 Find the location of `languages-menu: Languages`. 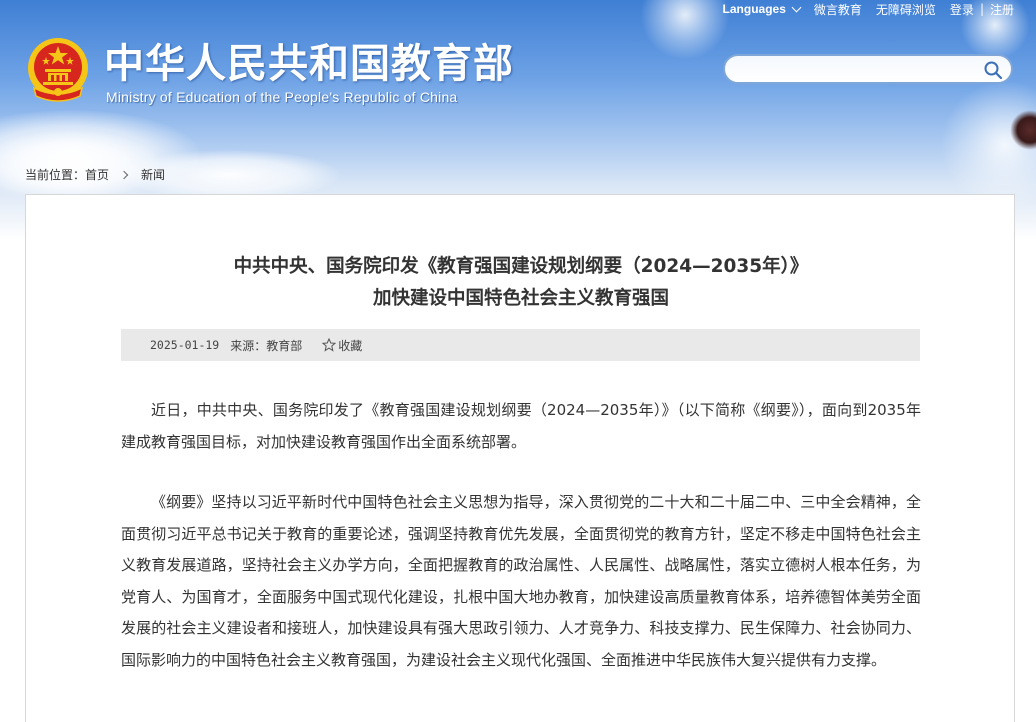

languages-menu: Languages is located at coordinates (762, 9).